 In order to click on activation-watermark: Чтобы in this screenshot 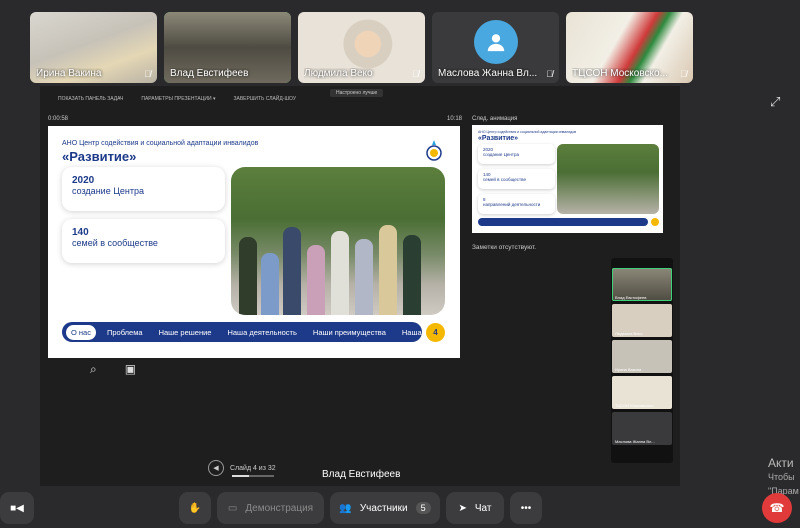, I will do `click(781, 477)`.